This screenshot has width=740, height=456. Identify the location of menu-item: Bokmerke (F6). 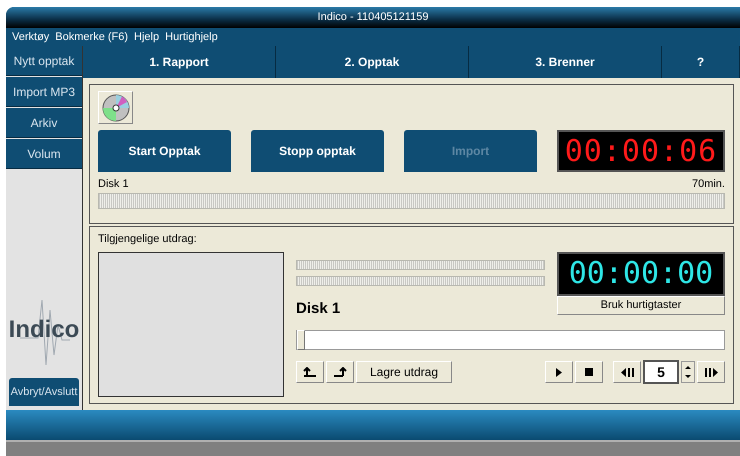
(91, 37).